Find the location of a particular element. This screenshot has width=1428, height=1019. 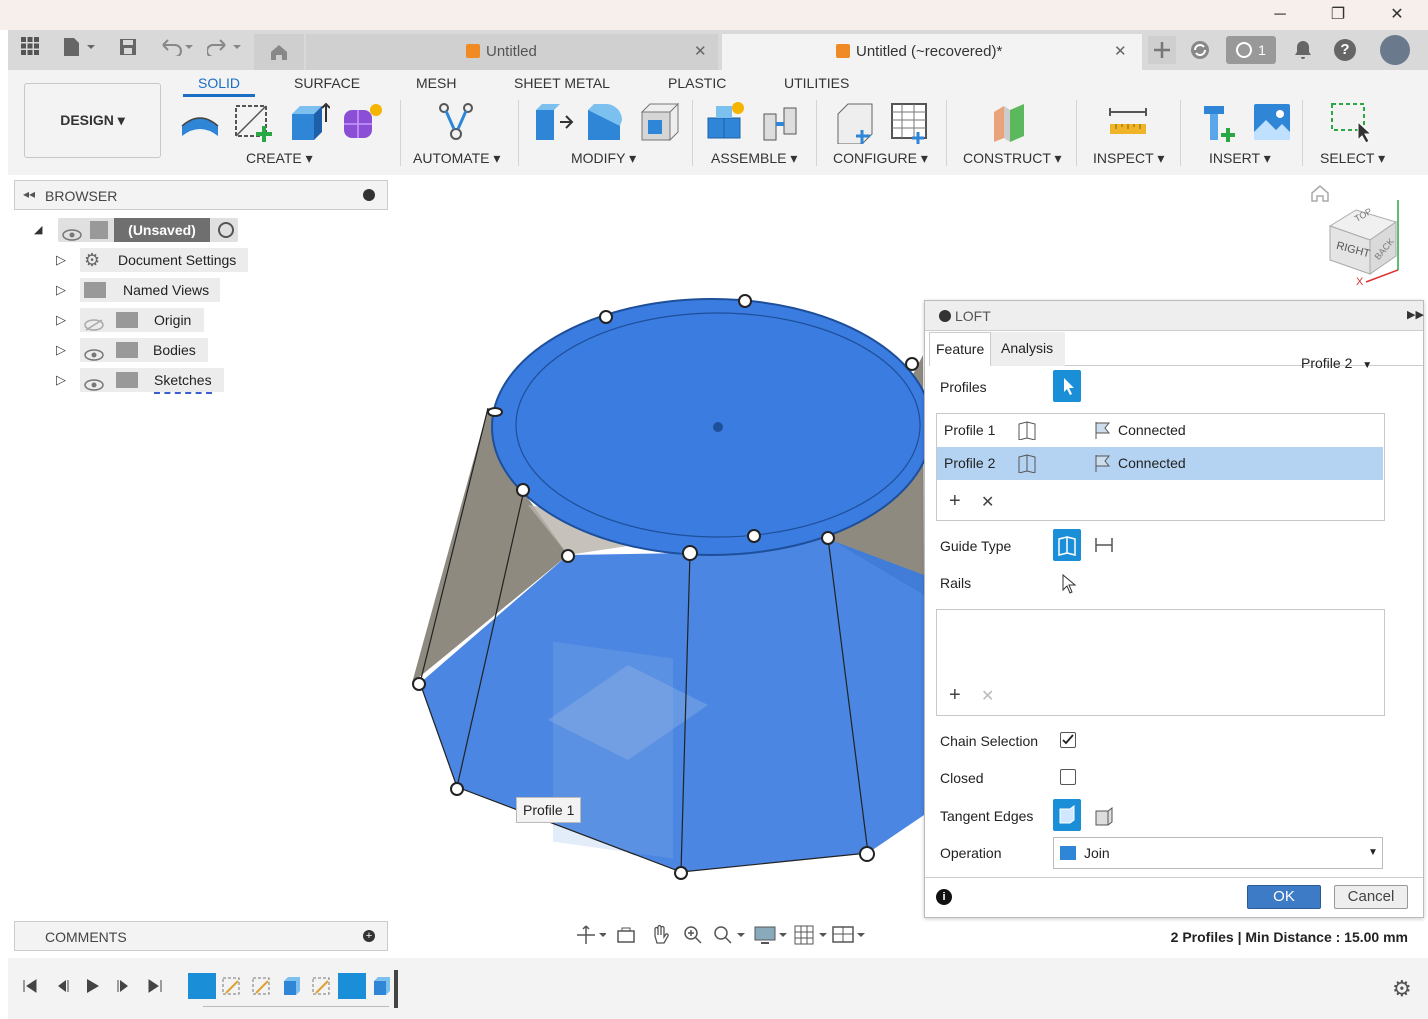

assemble-menu: ASSEMBLE ▾ is located at coordinates (754, 158).